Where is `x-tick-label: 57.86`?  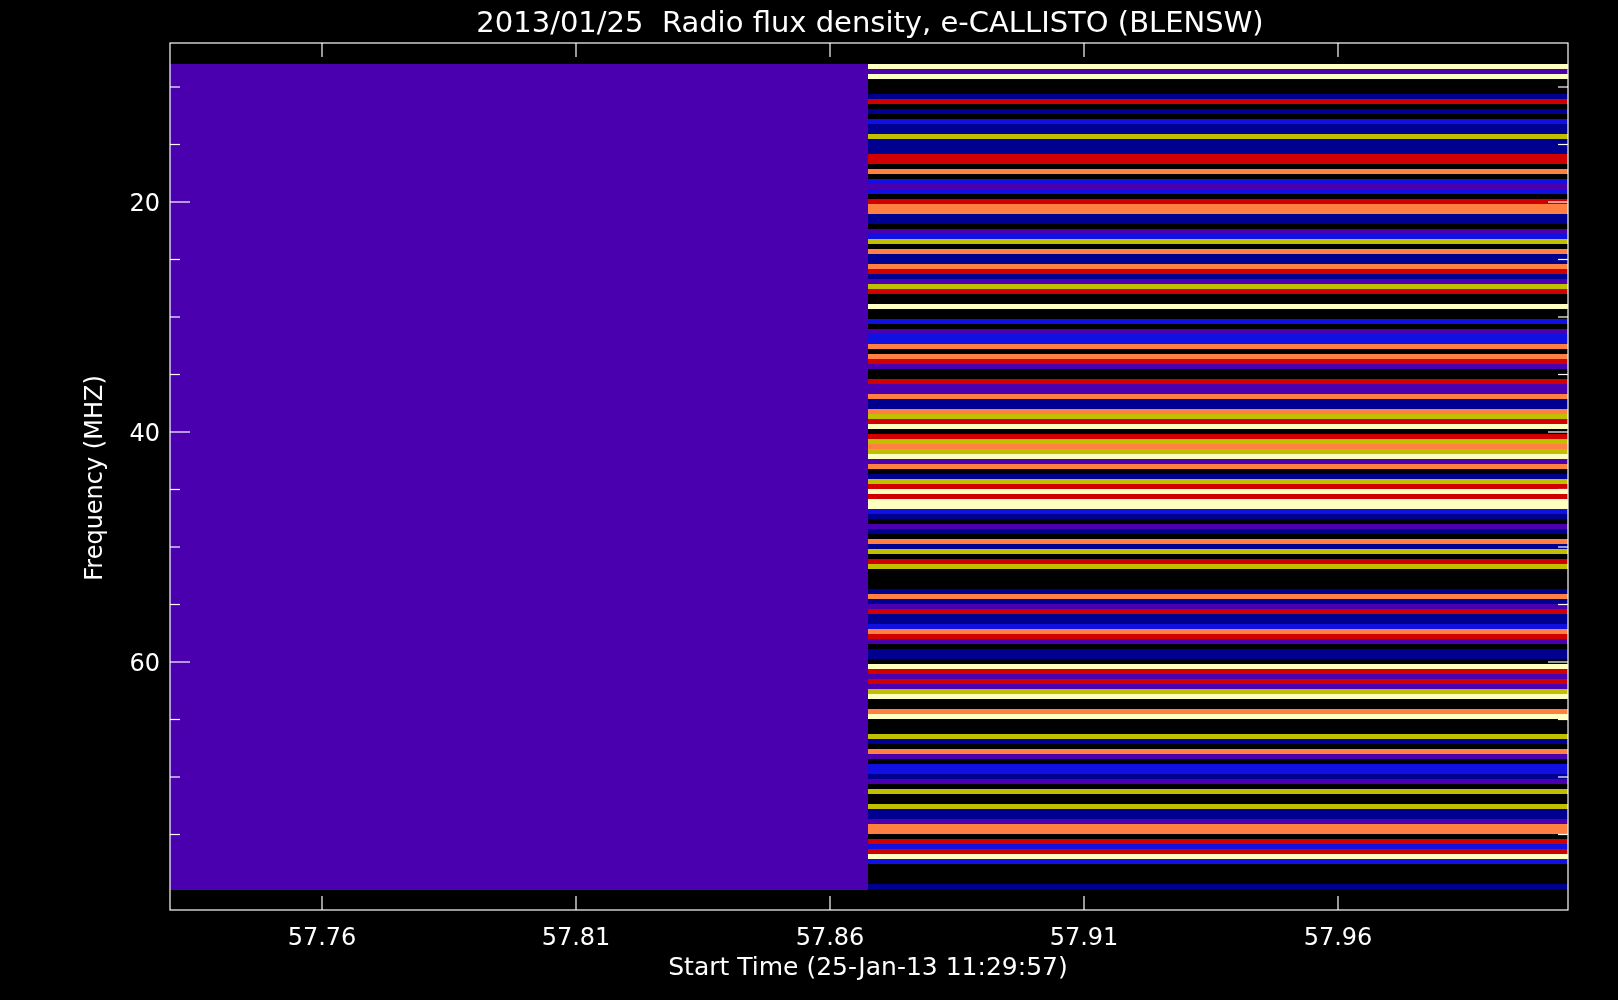
x-tick-label: 57.86 is located at coordinates (830, 937).